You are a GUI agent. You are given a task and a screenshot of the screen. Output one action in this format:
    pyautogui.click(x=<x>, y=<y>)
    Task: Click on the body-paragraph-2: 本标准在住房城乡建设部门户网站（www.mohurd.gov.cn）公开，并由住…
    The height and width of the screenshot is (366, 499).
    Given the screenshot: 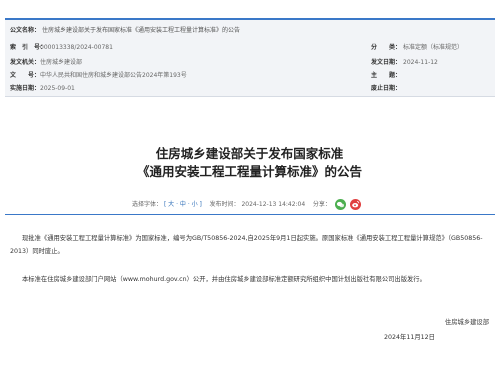 What is the action you would take?
    pyautogui.click(x=224, y=279)
    